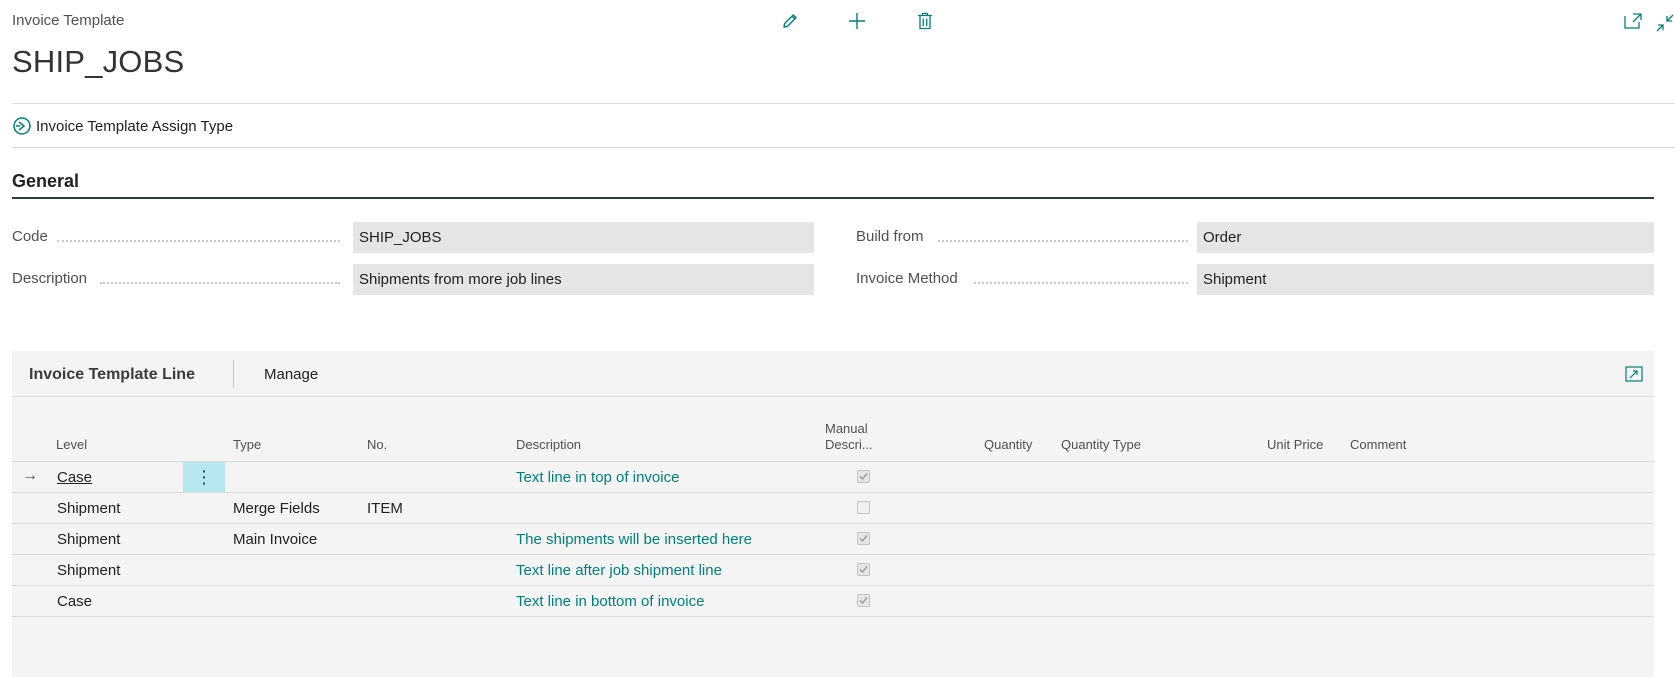 The width and height of the screenshot is (1675, 677). What do you see at coordinates (68, 20) in the screenshot?
I see `page-caption: Invoice Template` at bounding box center [68, 20].